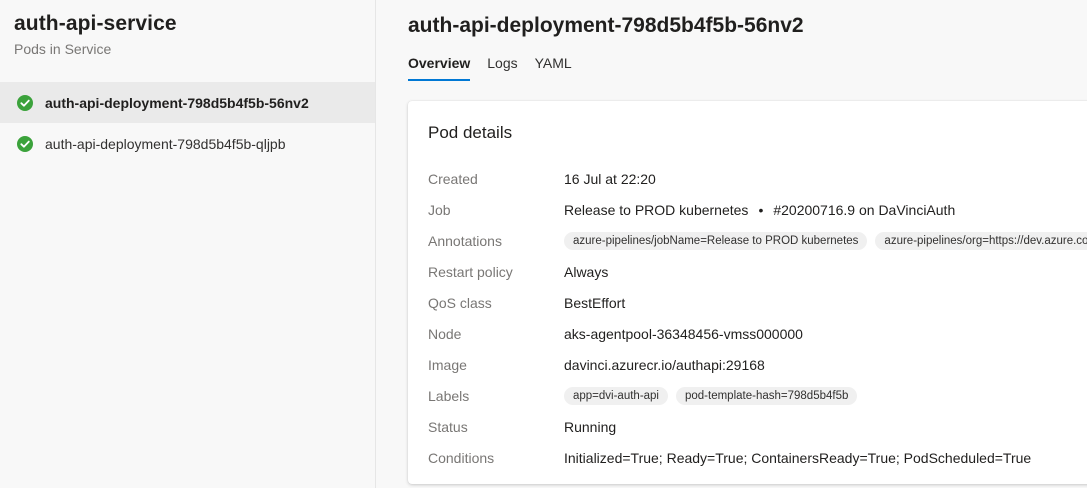 The width and height of the screenshot is (1087, 488). I want to click on detail-value: 16 Jul at 22:20, so click(610, 178).